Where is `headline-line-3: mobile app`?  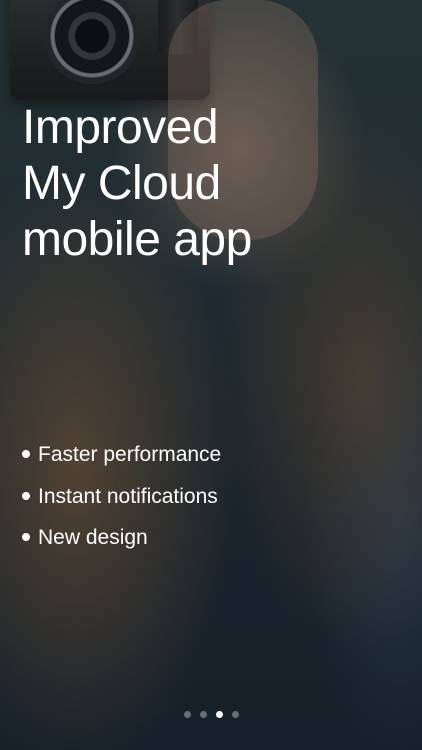 headline-line-3: mobile app is located at coordinates (137, 239).